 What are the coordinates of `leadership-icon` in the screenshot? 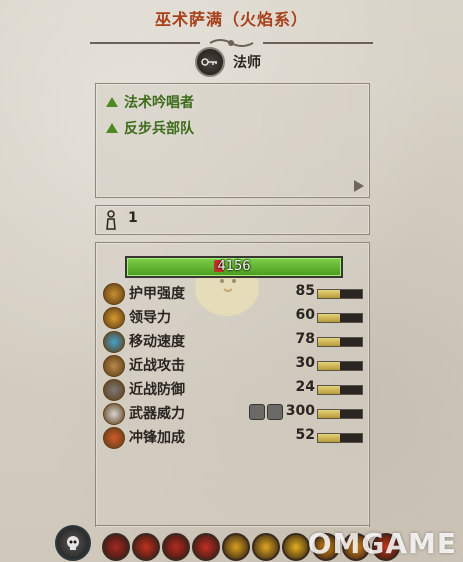 It's located at (114, 318).